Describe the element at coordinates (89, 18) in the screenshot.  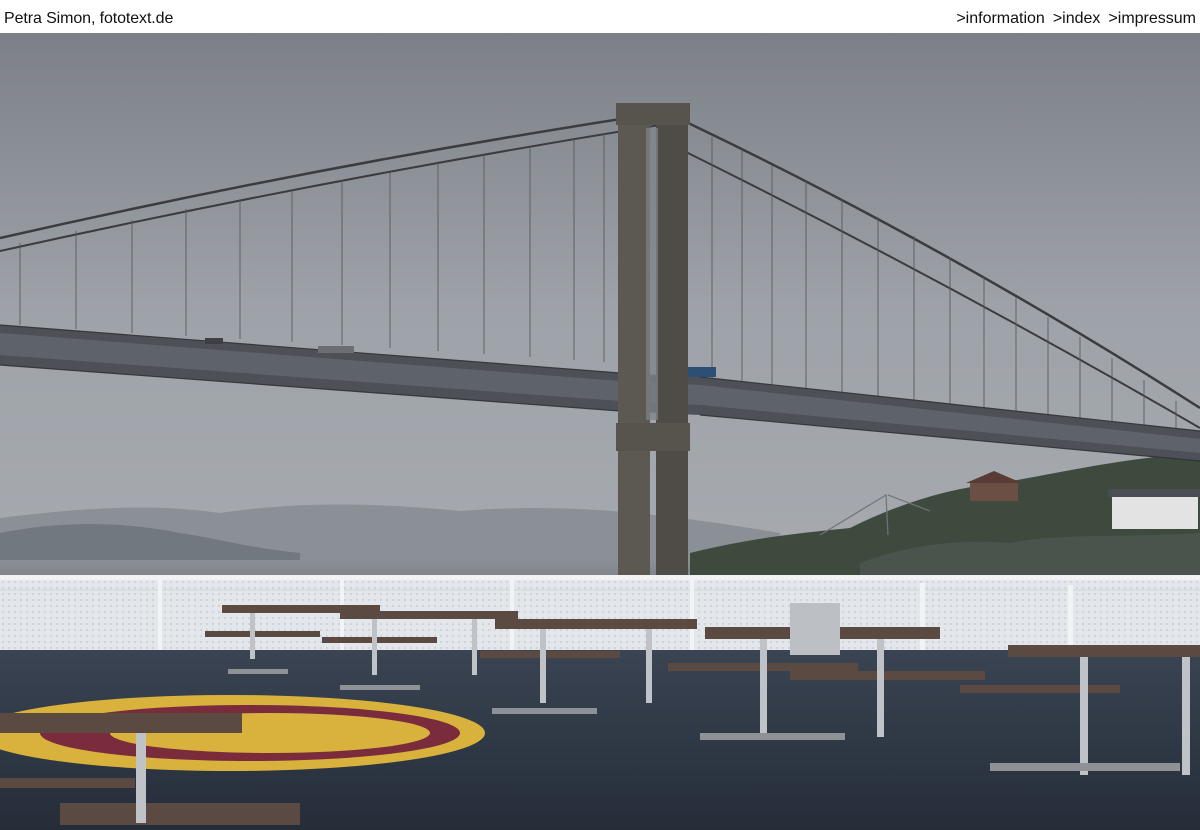
I see `site-credit: Petra Simon, fototext.de` at that location.